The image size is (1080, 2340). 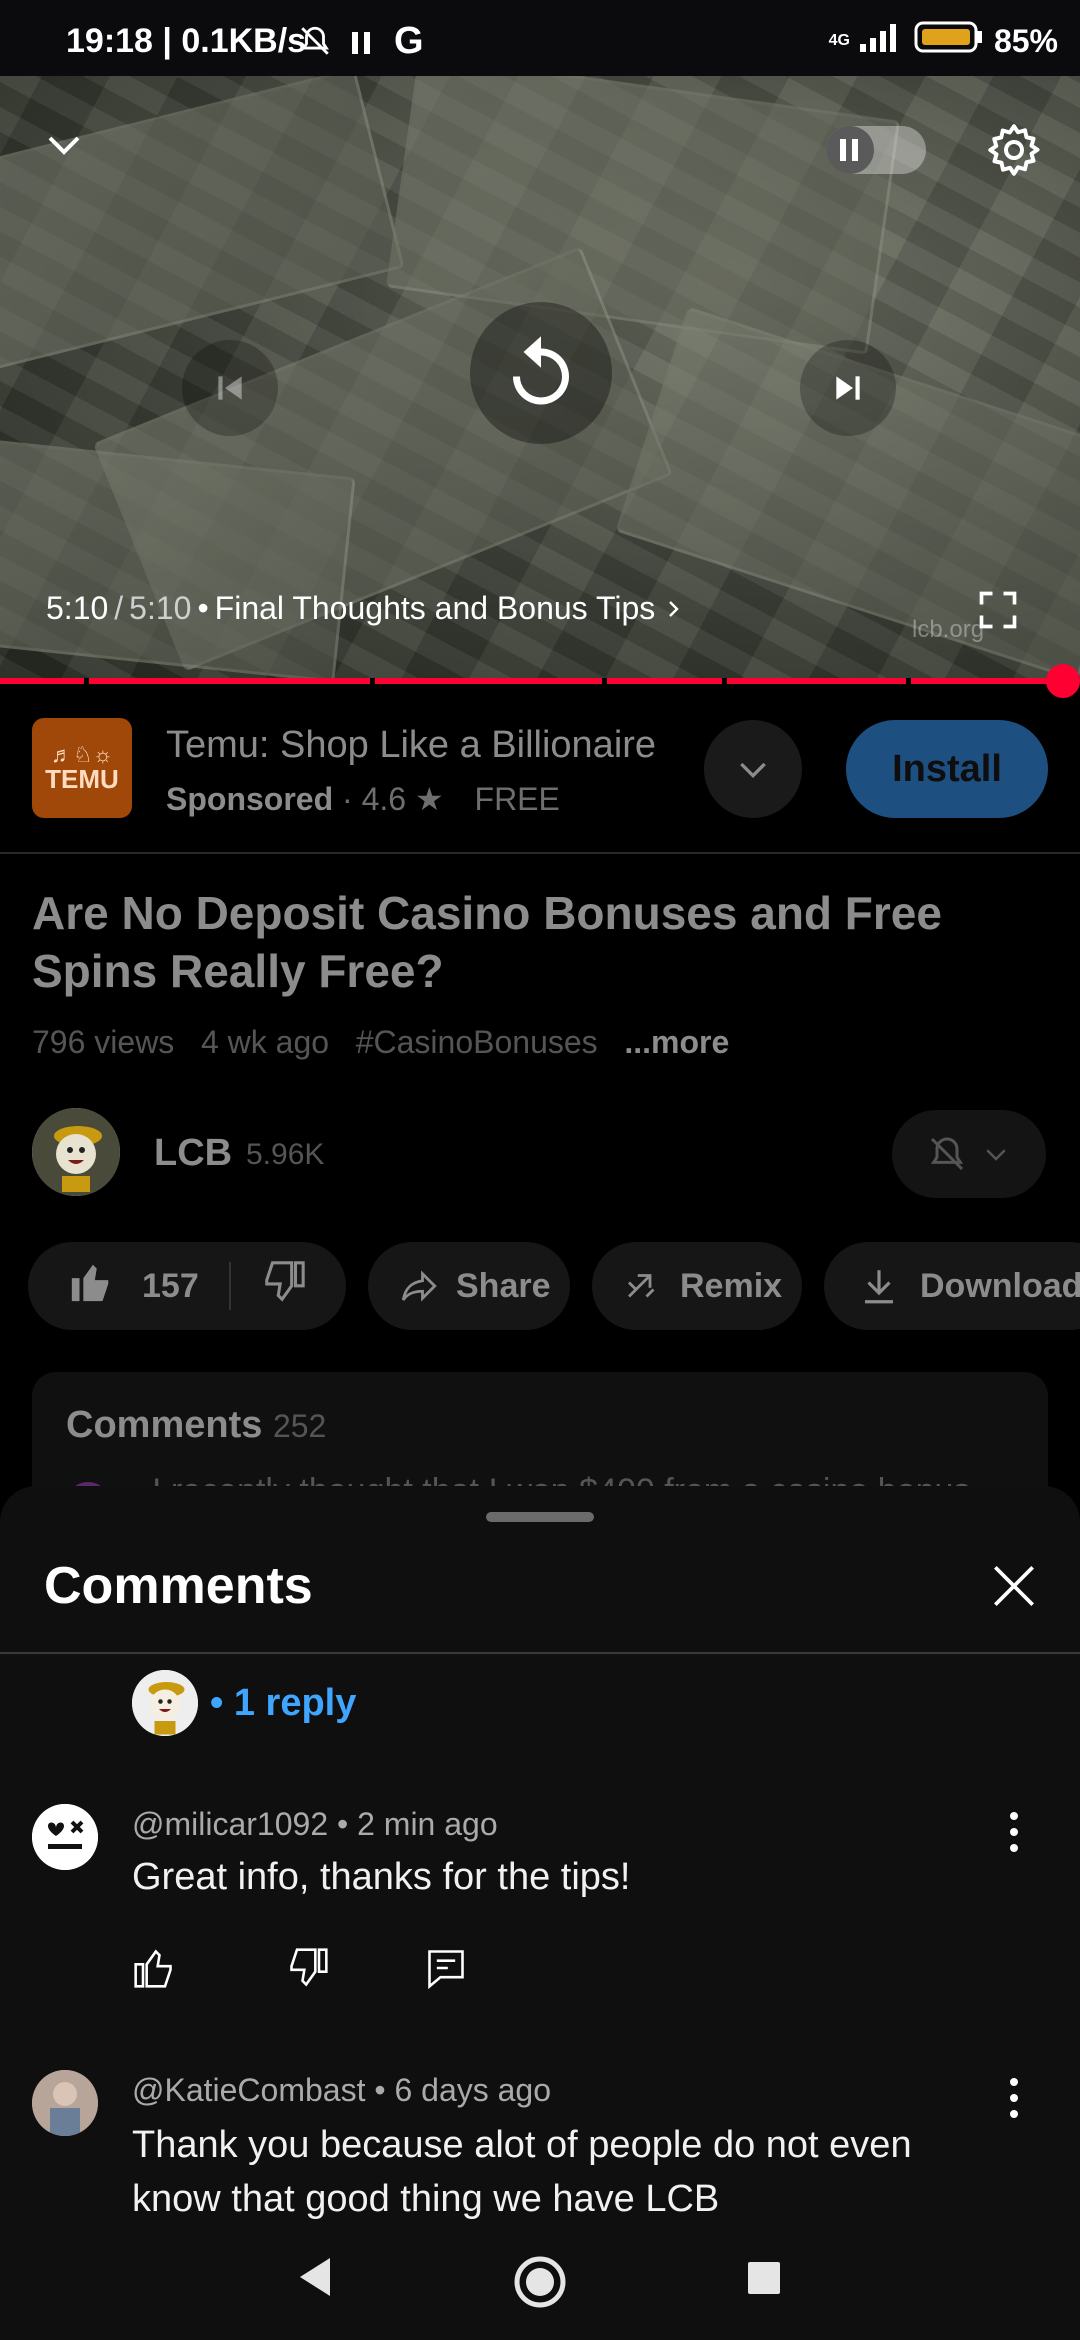 I want to click on replay-icon, so click(x=541, y=370).